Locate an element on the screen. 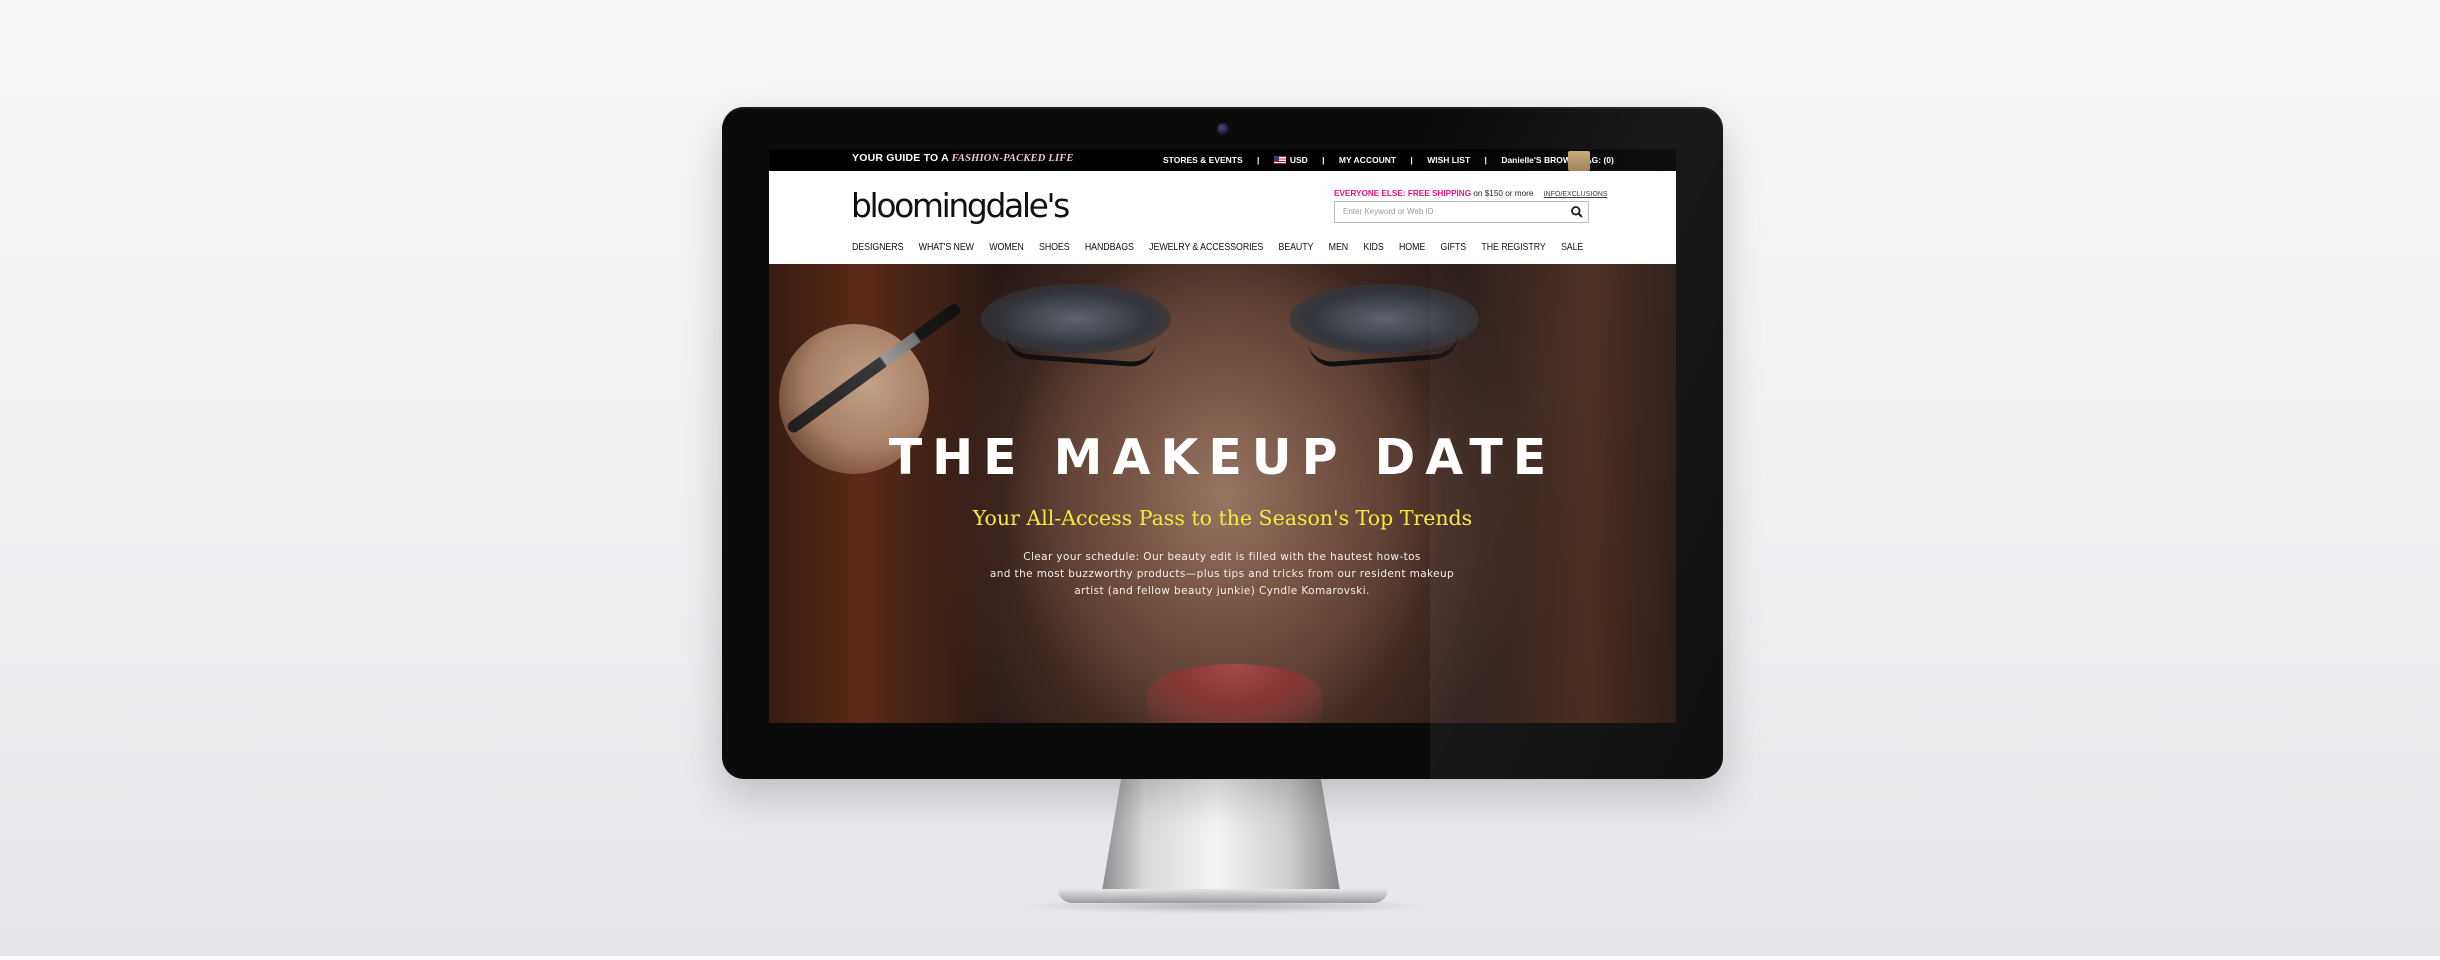 This screenshot has width=2440, height=960. brand-logo: bloomingdale's is located at coordinates (960, 205).